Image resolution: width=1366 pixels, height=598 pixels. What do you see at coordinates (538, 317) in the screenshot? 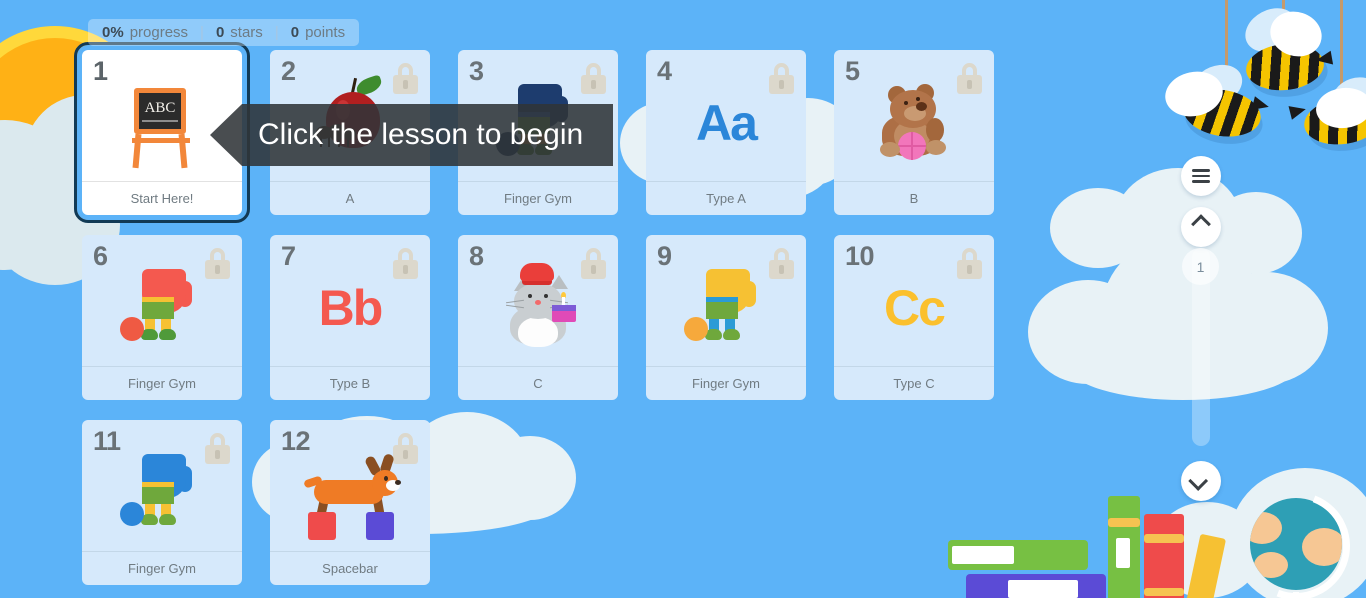
I see `lesson-tile-8: 8C` at bounding box center [538, 317].